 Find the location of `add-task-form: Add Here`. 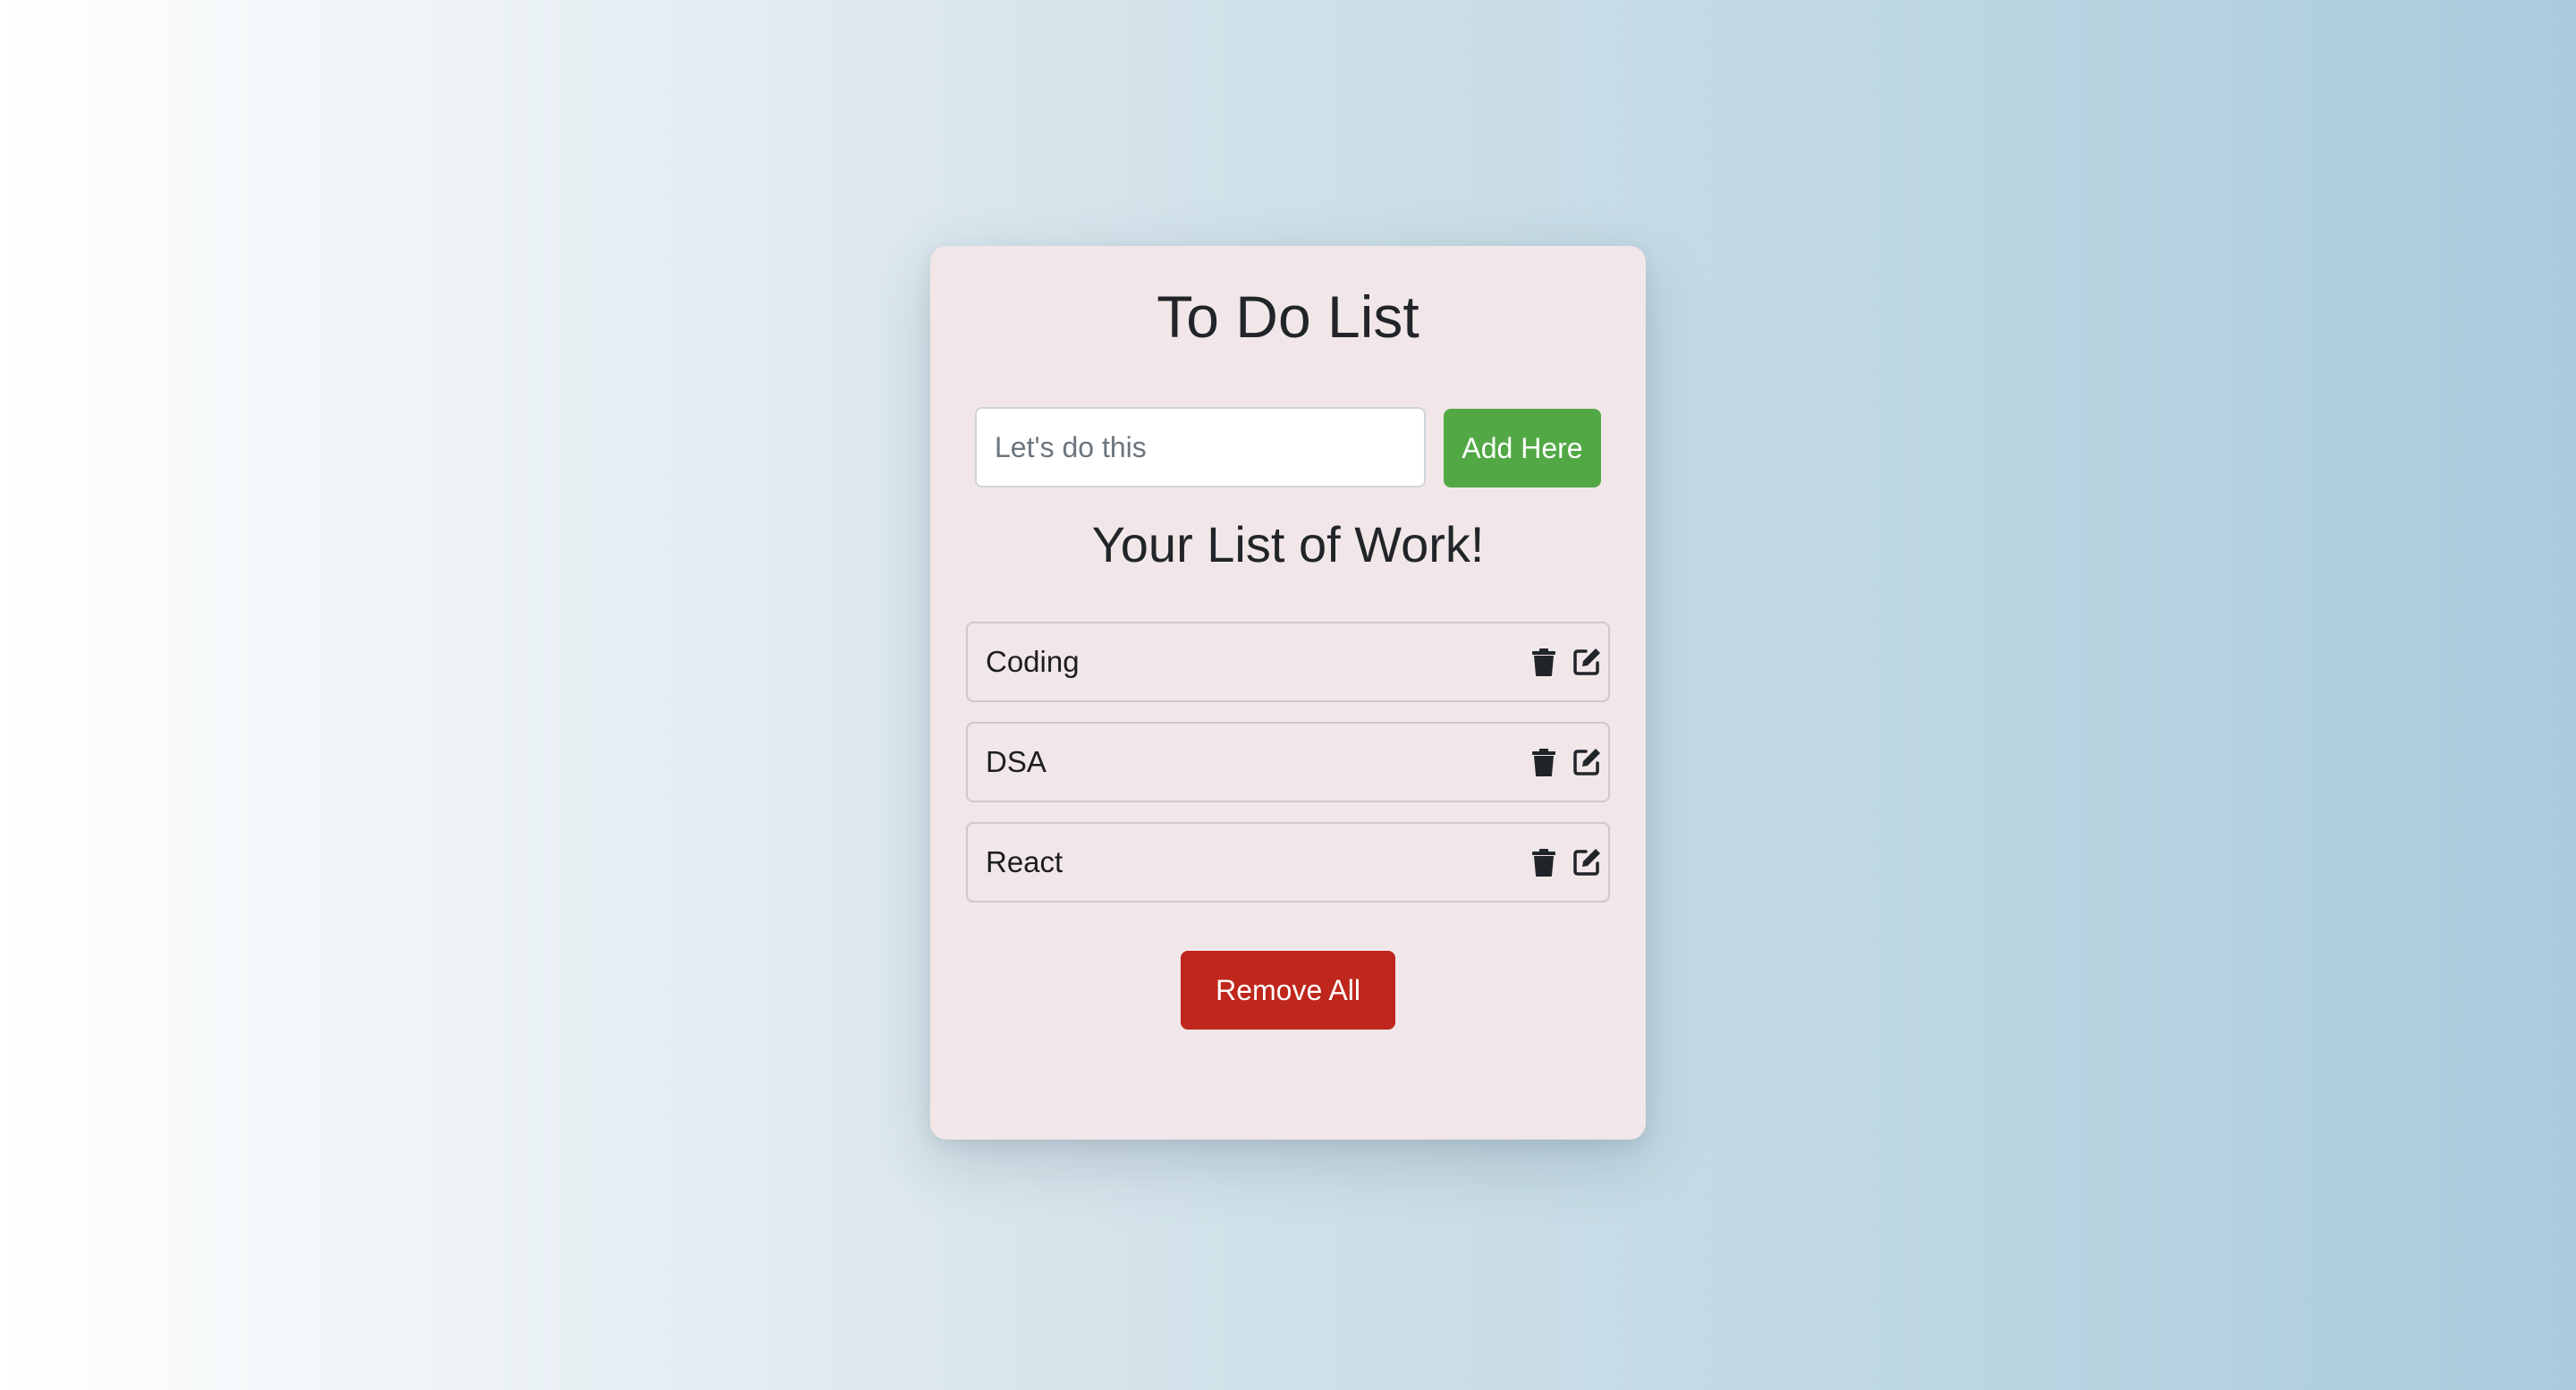

add-task-form: Add Here is located at coordinates (1288, 447).